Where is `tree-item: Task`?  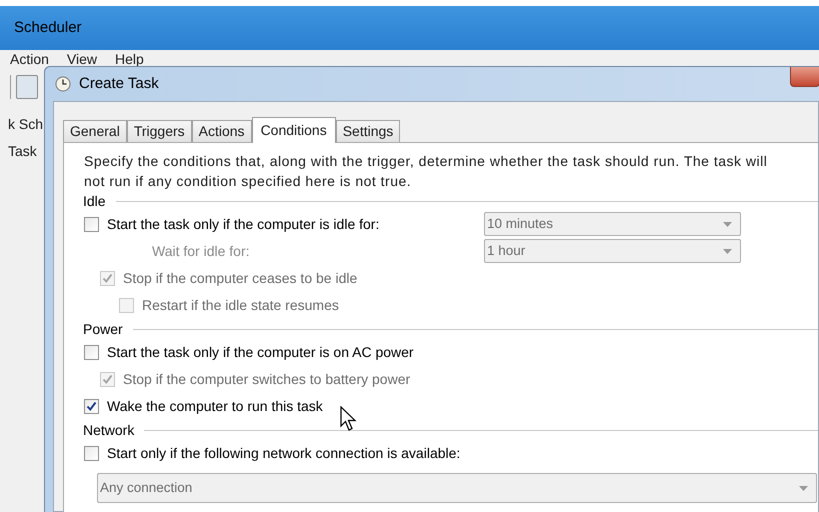 tree-item: Task is located at coordinates (22, 151).